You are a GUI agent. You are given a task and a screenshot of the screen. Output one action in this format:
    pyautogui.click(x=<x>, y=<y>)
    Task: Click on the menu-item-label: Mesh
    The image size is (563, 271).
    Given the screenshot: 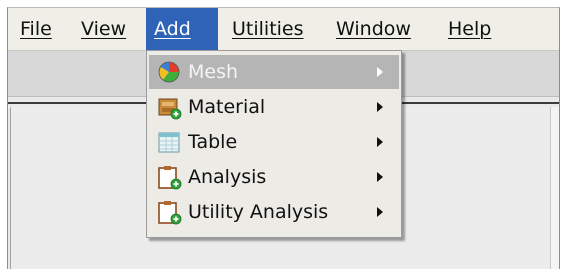 What is the action you would take?
    pyautogui.click(x=213, y=72)
    